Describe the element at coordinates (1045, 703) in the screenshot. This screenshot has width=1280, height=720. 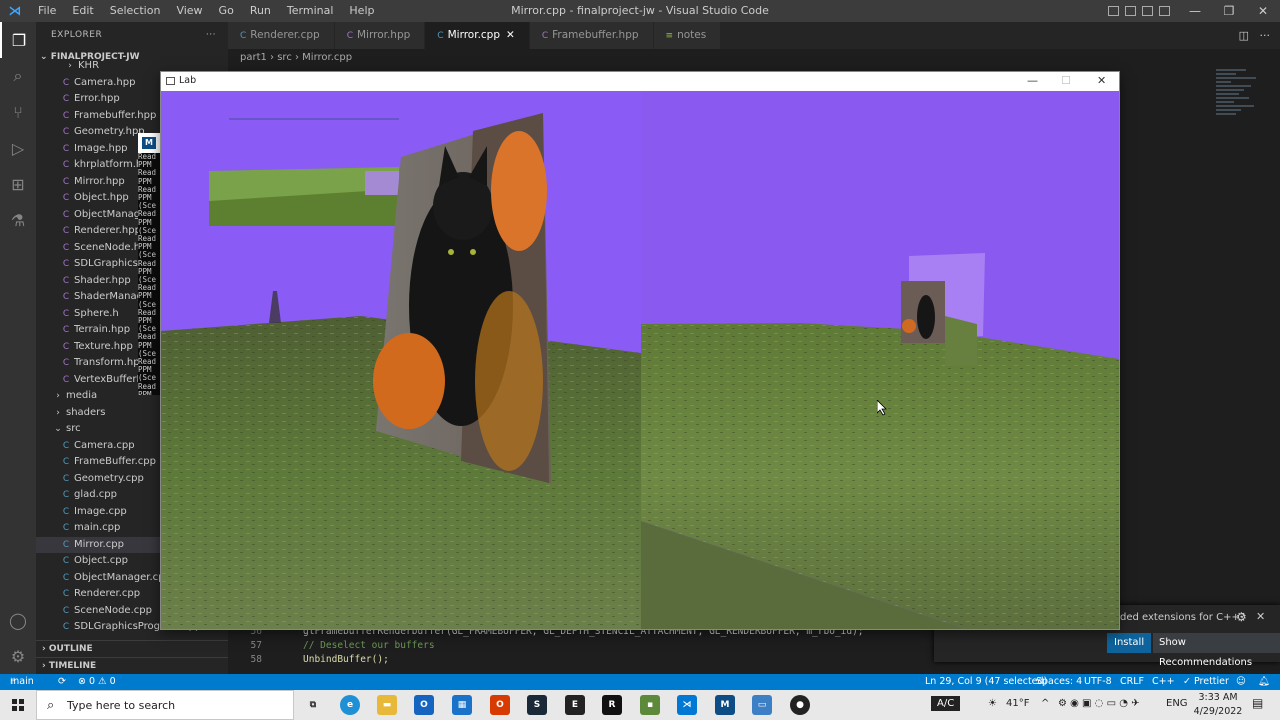
I see `show-hidden-icons: ^` at that location.